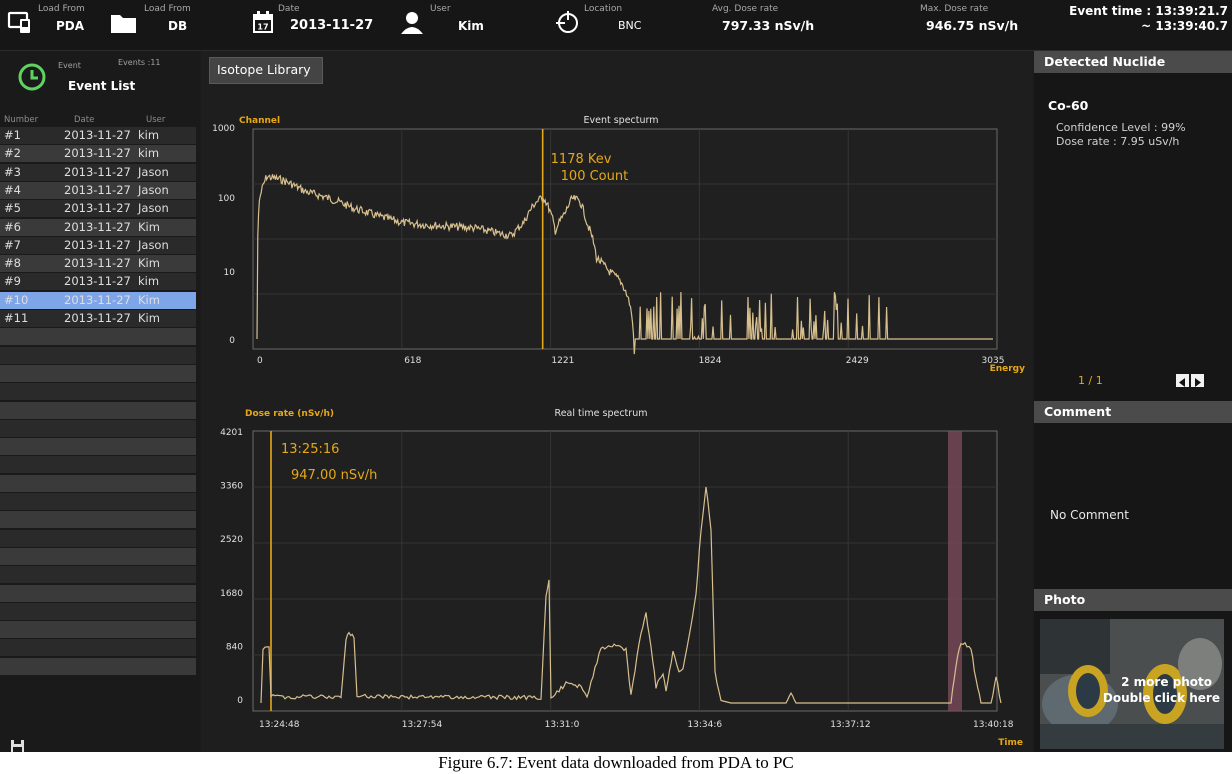  I want to click on chart-title: Real time spectrum, so click(601, 413).